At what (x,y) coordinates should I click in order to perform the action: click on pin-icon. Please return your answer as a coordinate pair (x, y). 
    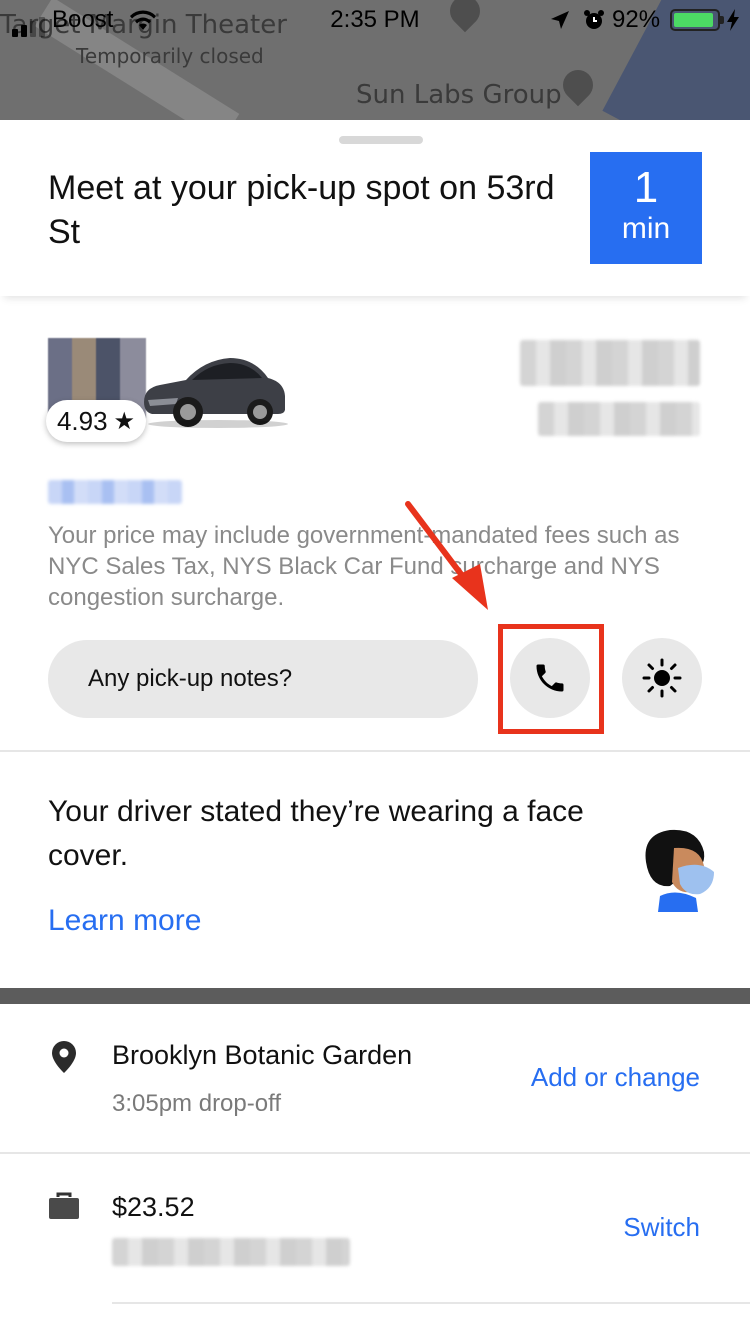
    Looking at the image, I should click on (64, 1057).